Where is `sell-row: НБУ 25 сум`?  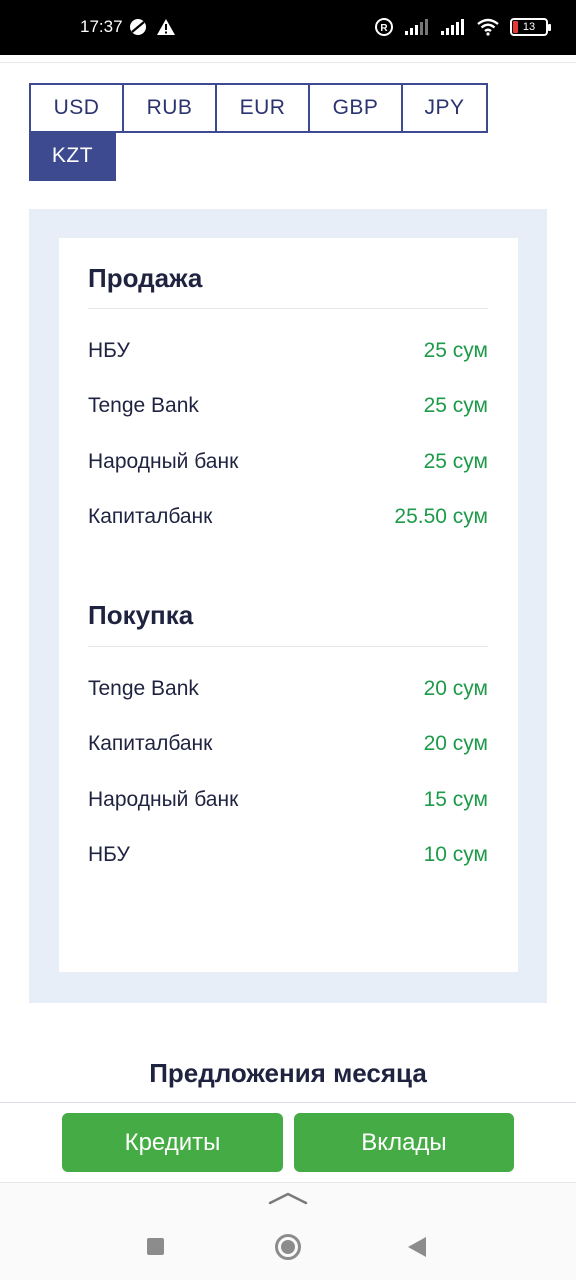
sell-row: НБУ 25 сум is located at coordinates (288, 351).